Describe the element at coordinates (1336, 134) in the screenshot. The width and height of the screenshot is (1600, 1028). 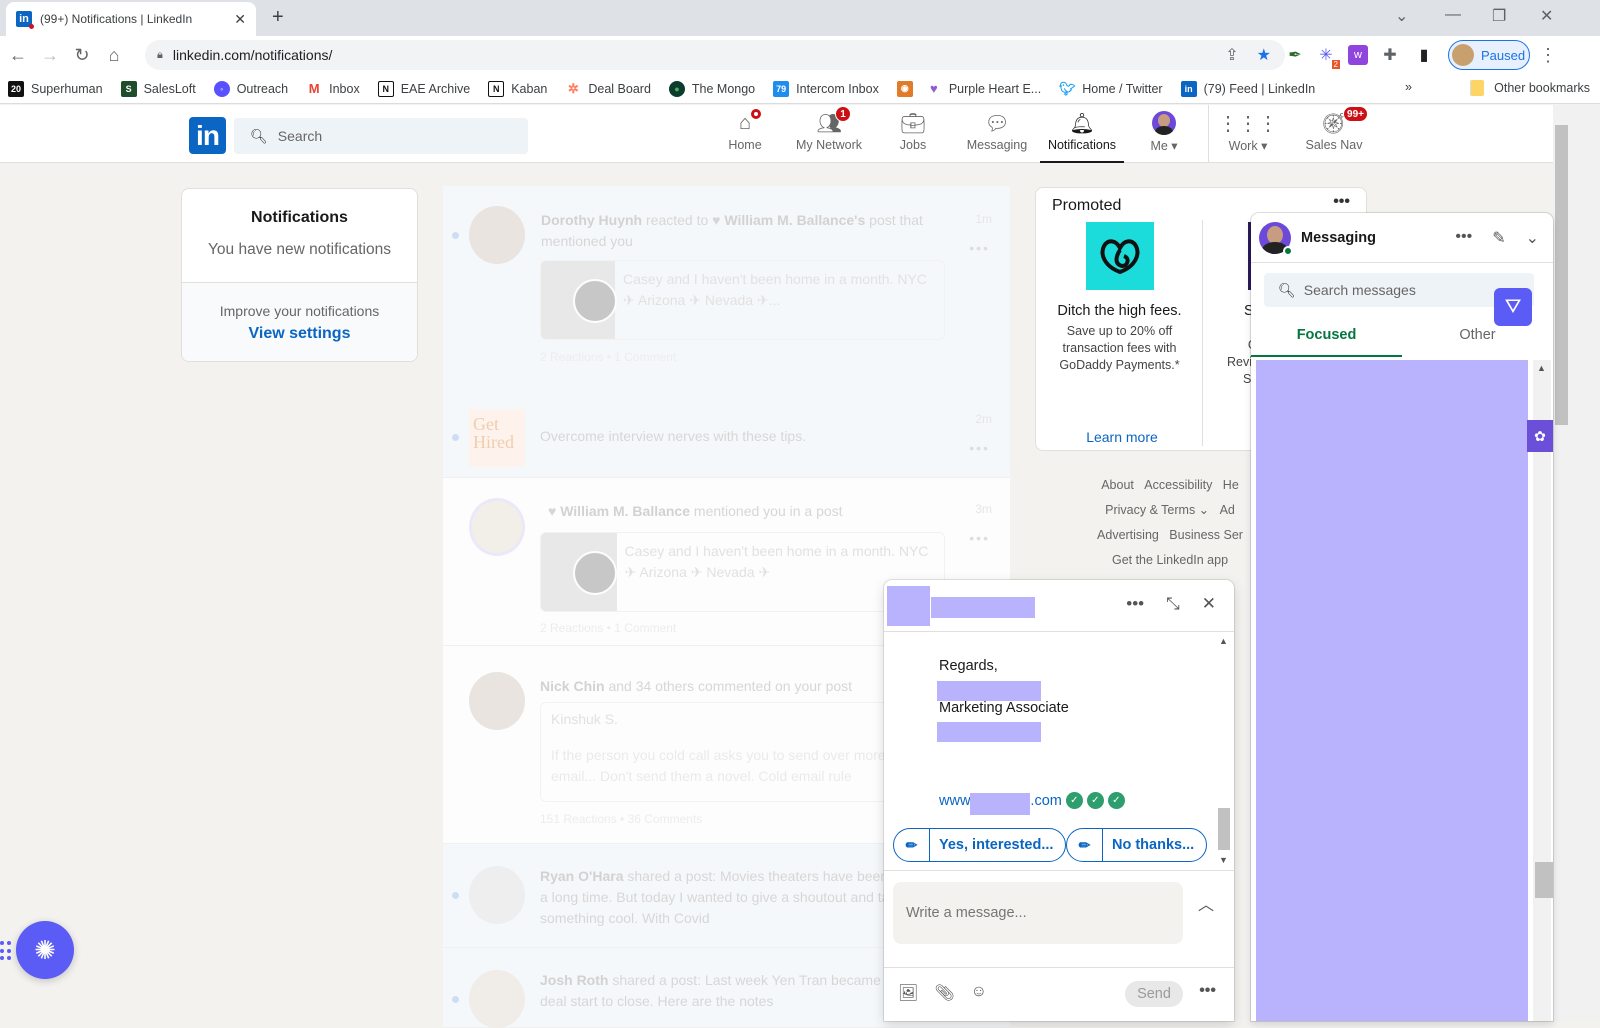
I see `nav-sales-nav: 🧭︎ 99+ Sales Nav` at that location.